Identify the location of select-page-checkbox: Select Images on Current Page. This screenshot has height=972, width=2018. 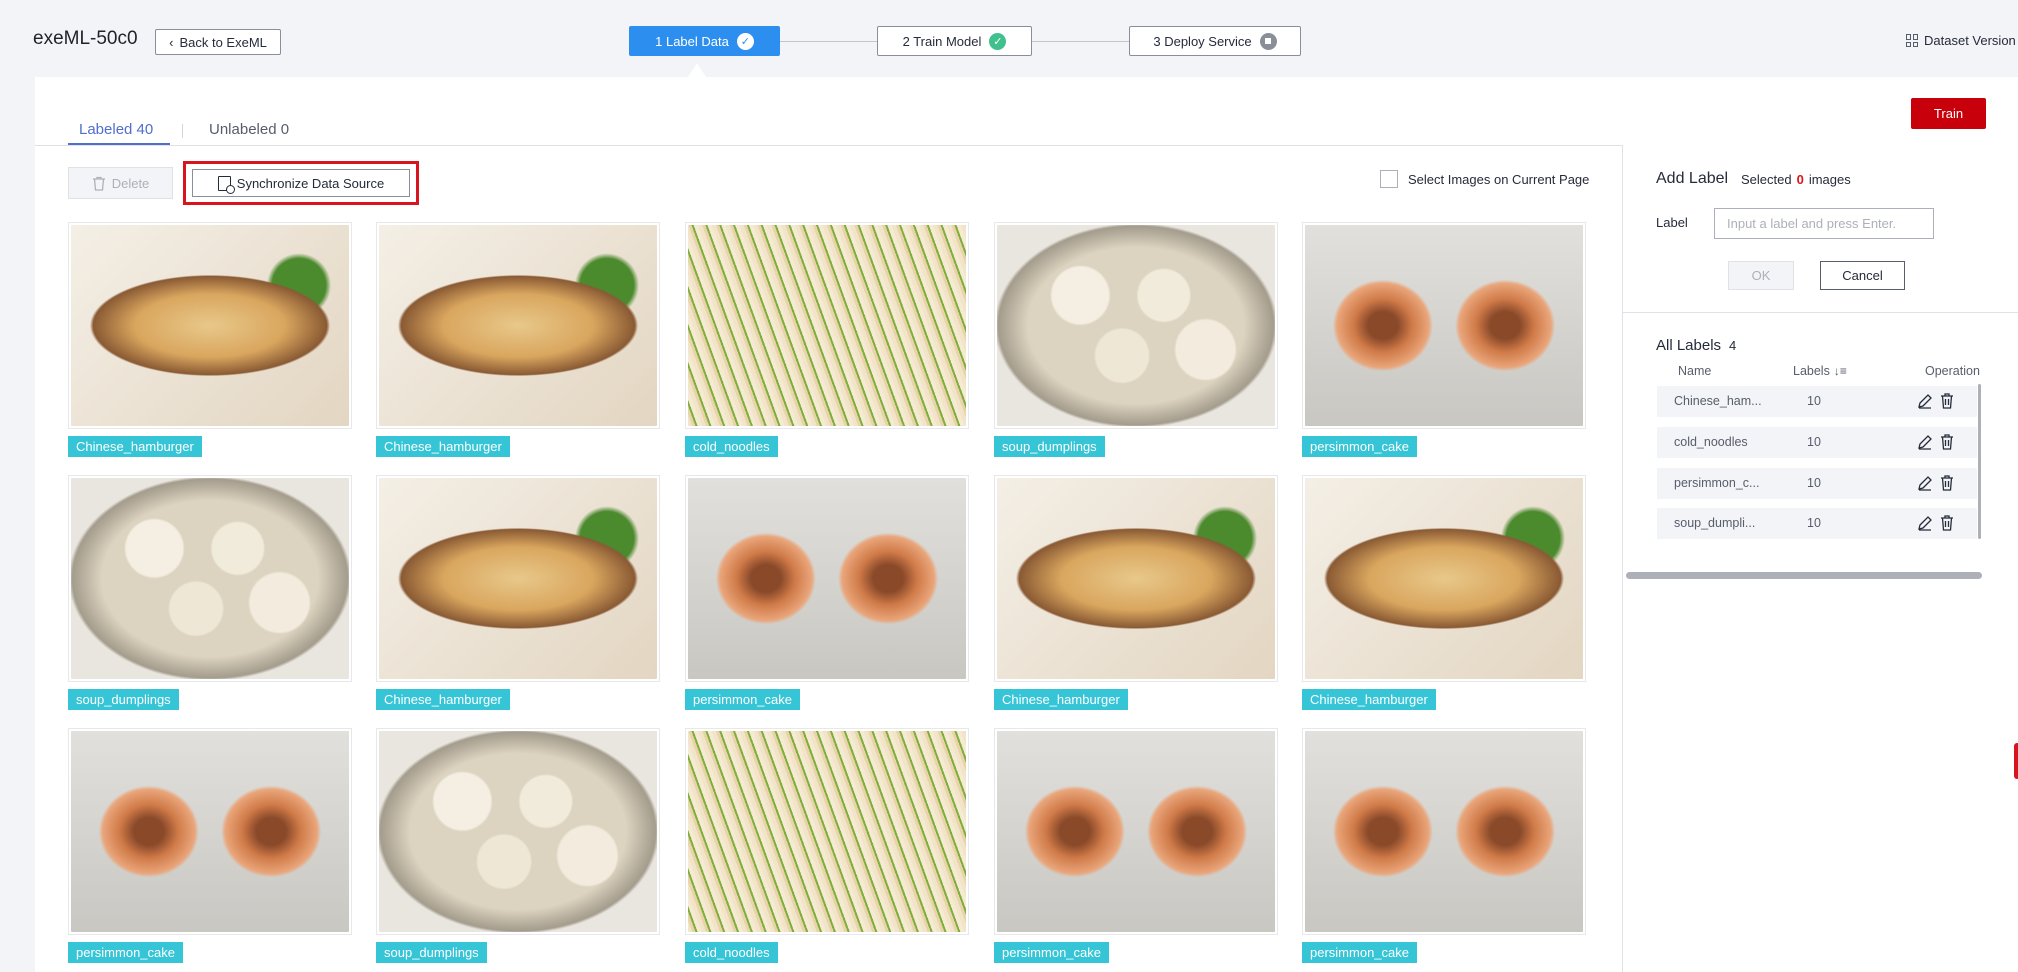
(1484, 179).